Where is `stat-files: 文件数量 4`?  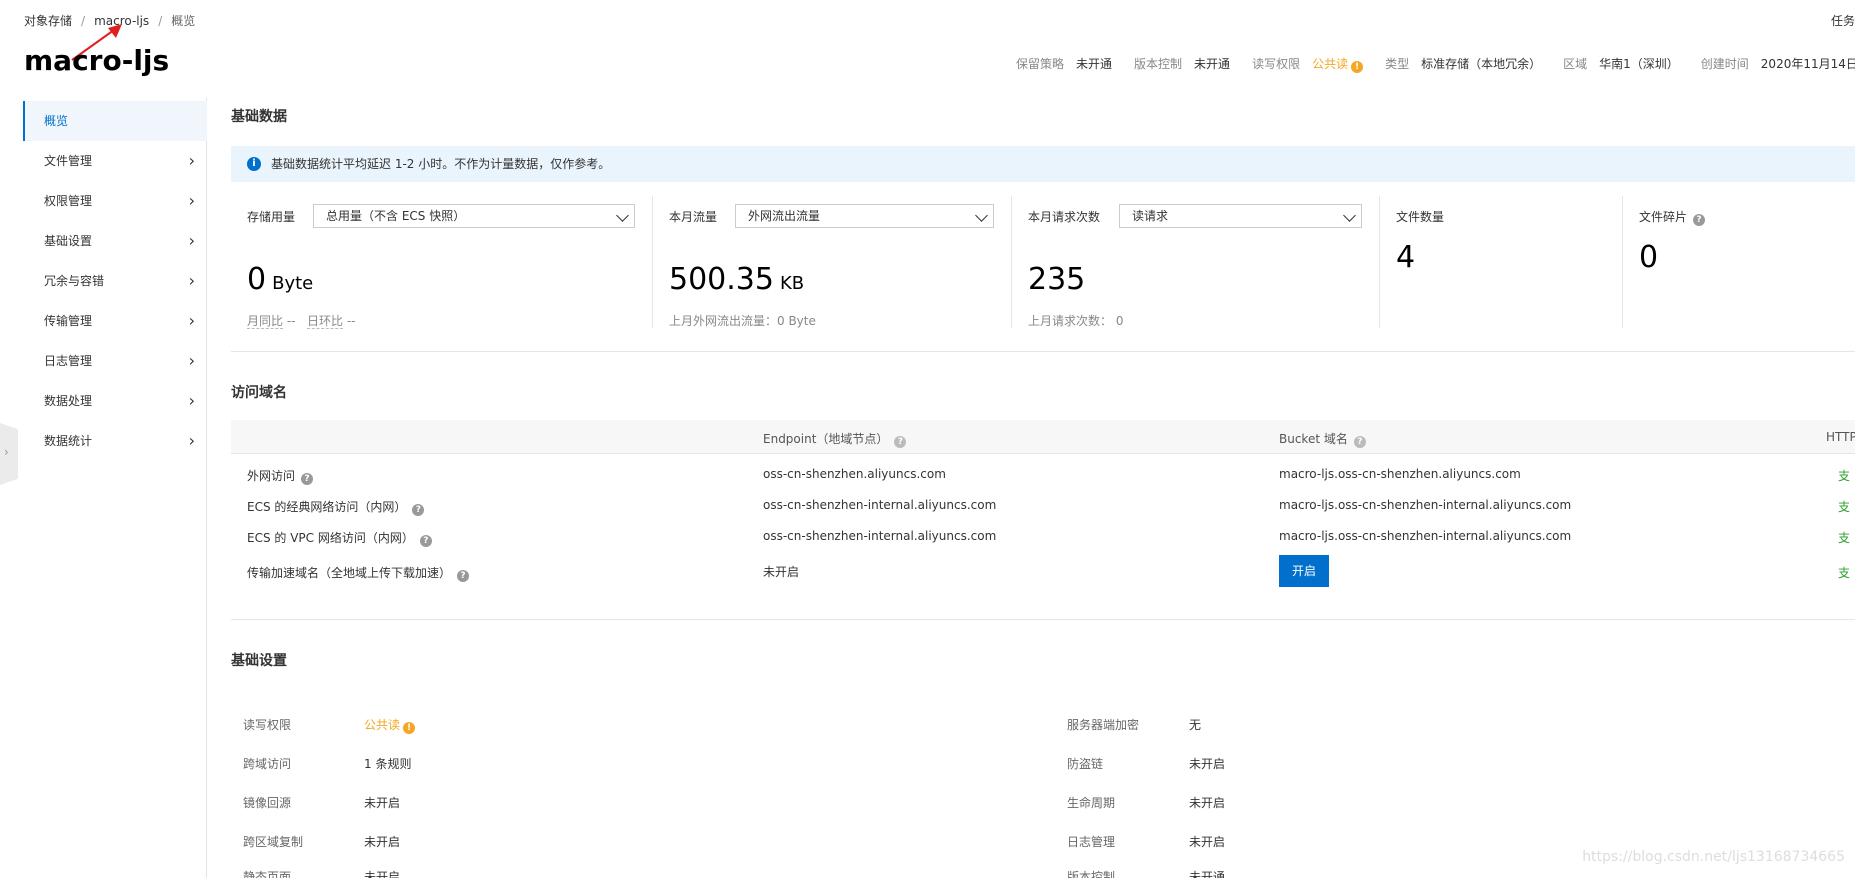 stat-files: 文件数量 4 is located at coordinates (1501, 262).